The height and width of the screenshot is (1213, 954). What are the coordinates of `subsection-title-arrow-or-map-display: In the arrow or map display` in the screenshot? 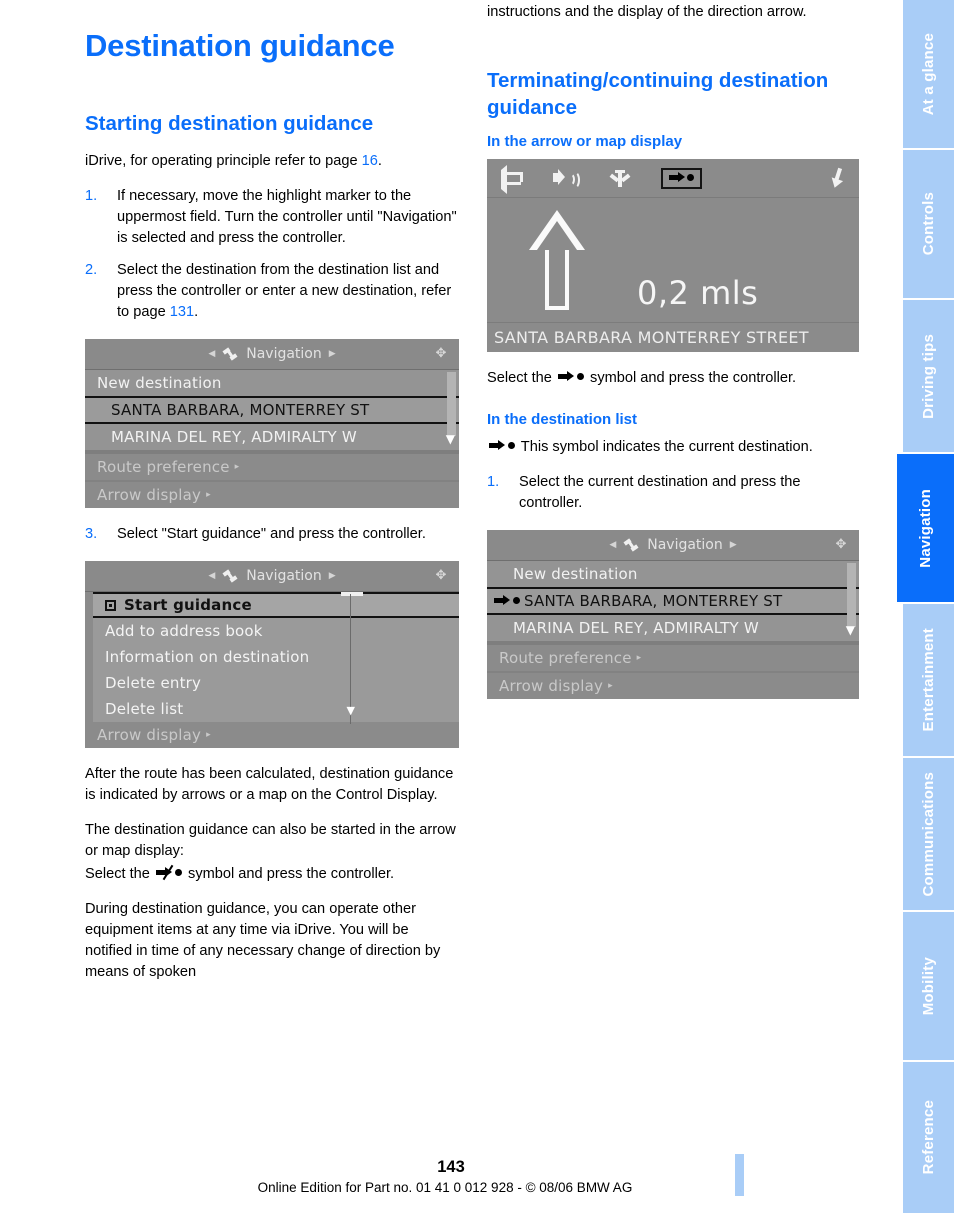 It's located at (585, 142).